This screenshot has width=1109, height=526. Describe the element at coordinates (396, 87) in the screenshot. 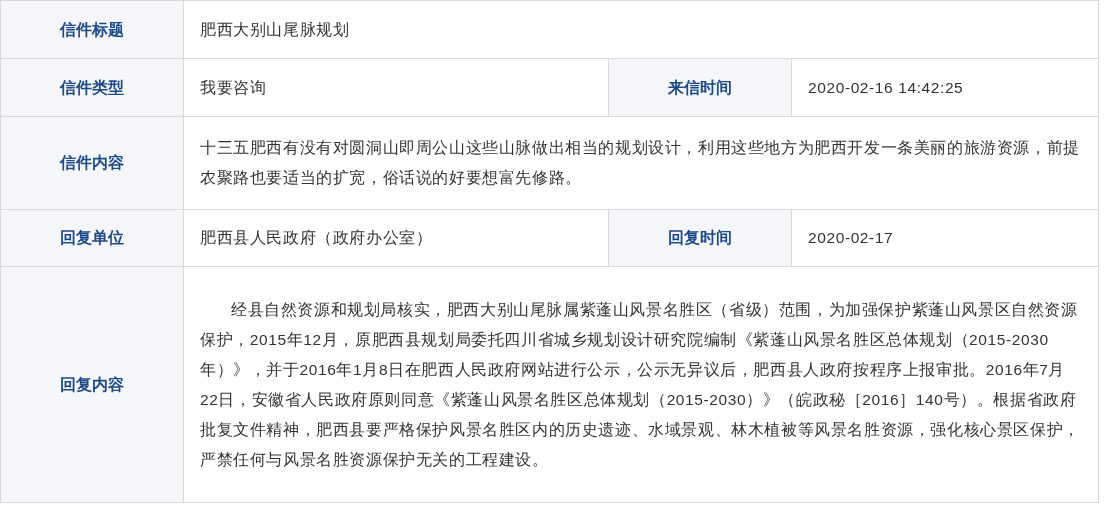

I see `field-value: 我要咨询` at that location.